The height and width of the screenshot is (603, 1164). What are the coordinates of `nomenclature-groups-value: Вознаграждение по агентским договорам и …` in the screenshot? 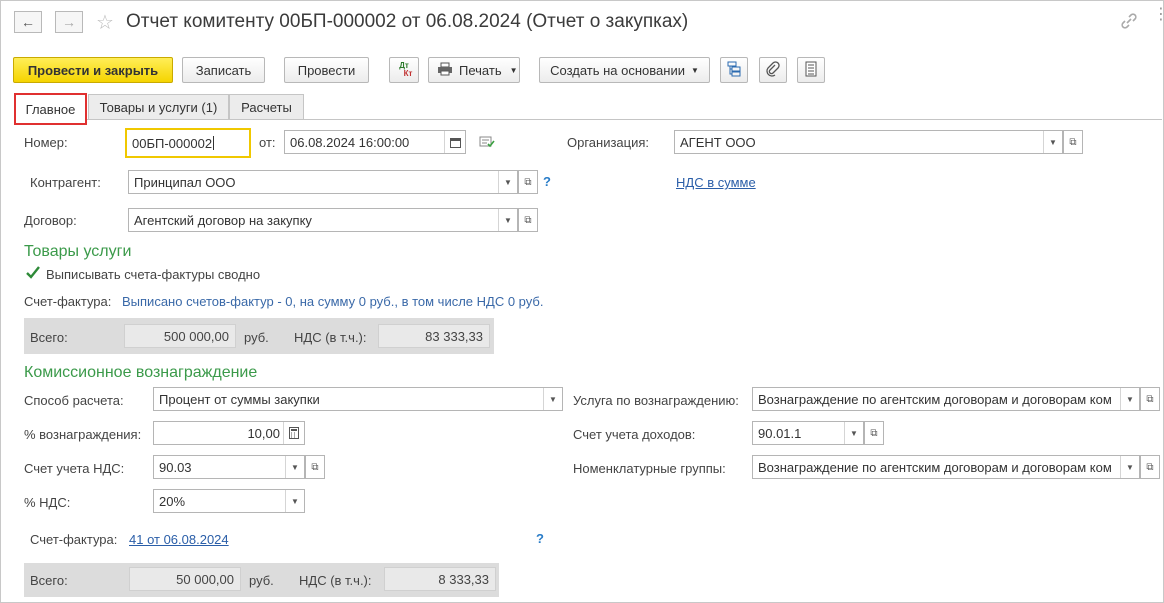 It's located at (935, 467).